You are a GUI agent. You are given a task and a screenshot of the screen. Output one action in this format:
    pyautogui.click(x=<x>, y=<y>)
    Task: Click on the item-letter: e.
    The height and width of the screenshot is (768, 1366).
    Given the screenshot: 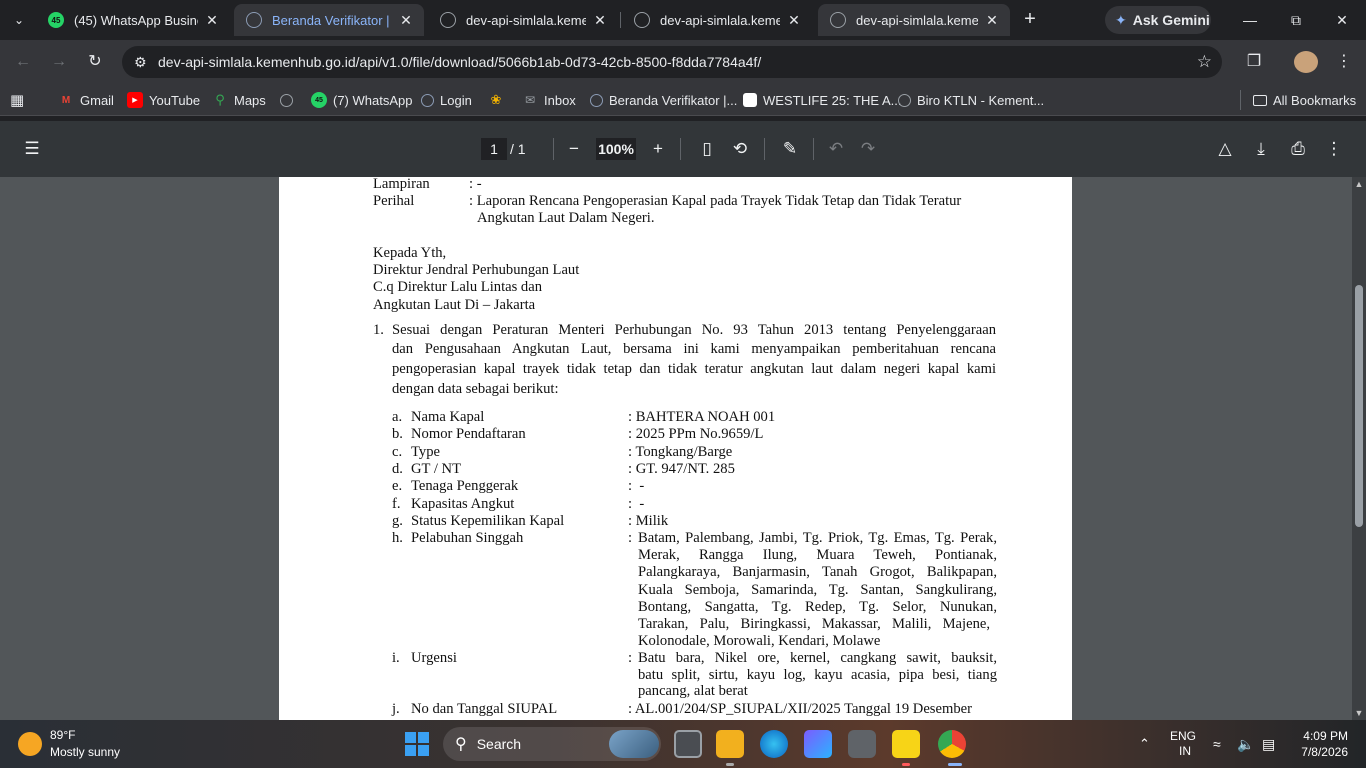 What is the action you would take?
    pyautogui.click(x=397, y=486)
    